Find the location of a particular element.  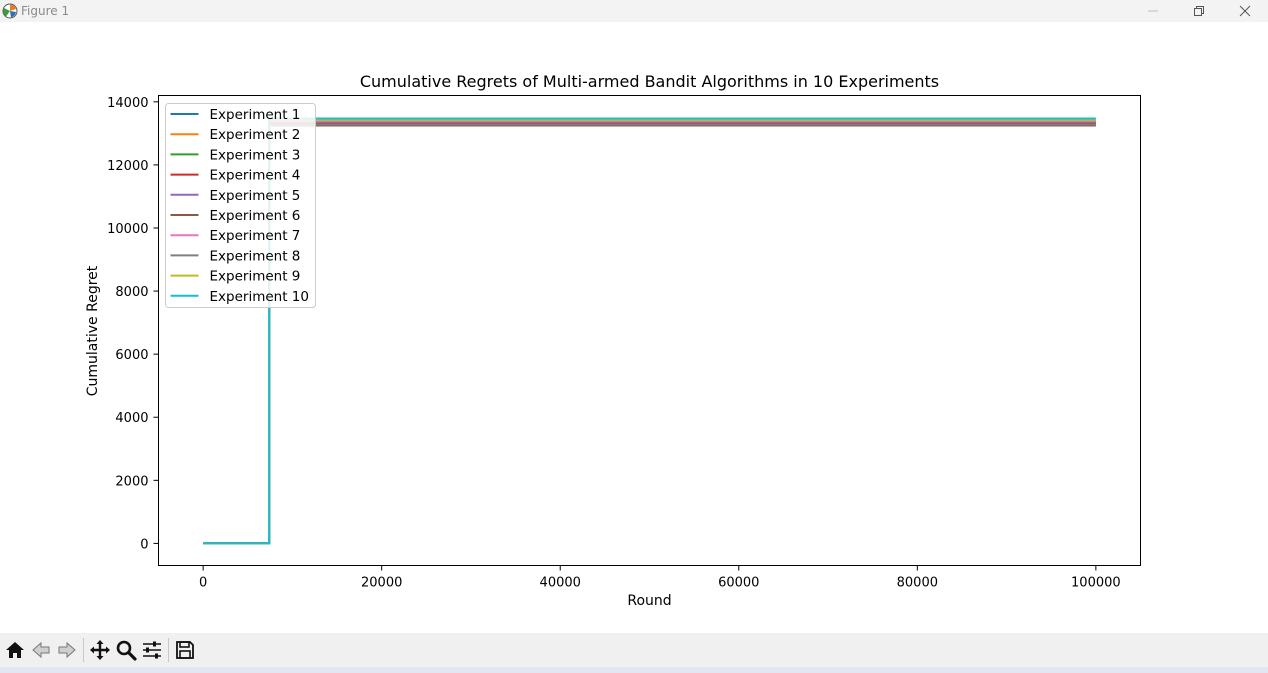

x-tick-label: 40000 is located at coordinates (560, 583).